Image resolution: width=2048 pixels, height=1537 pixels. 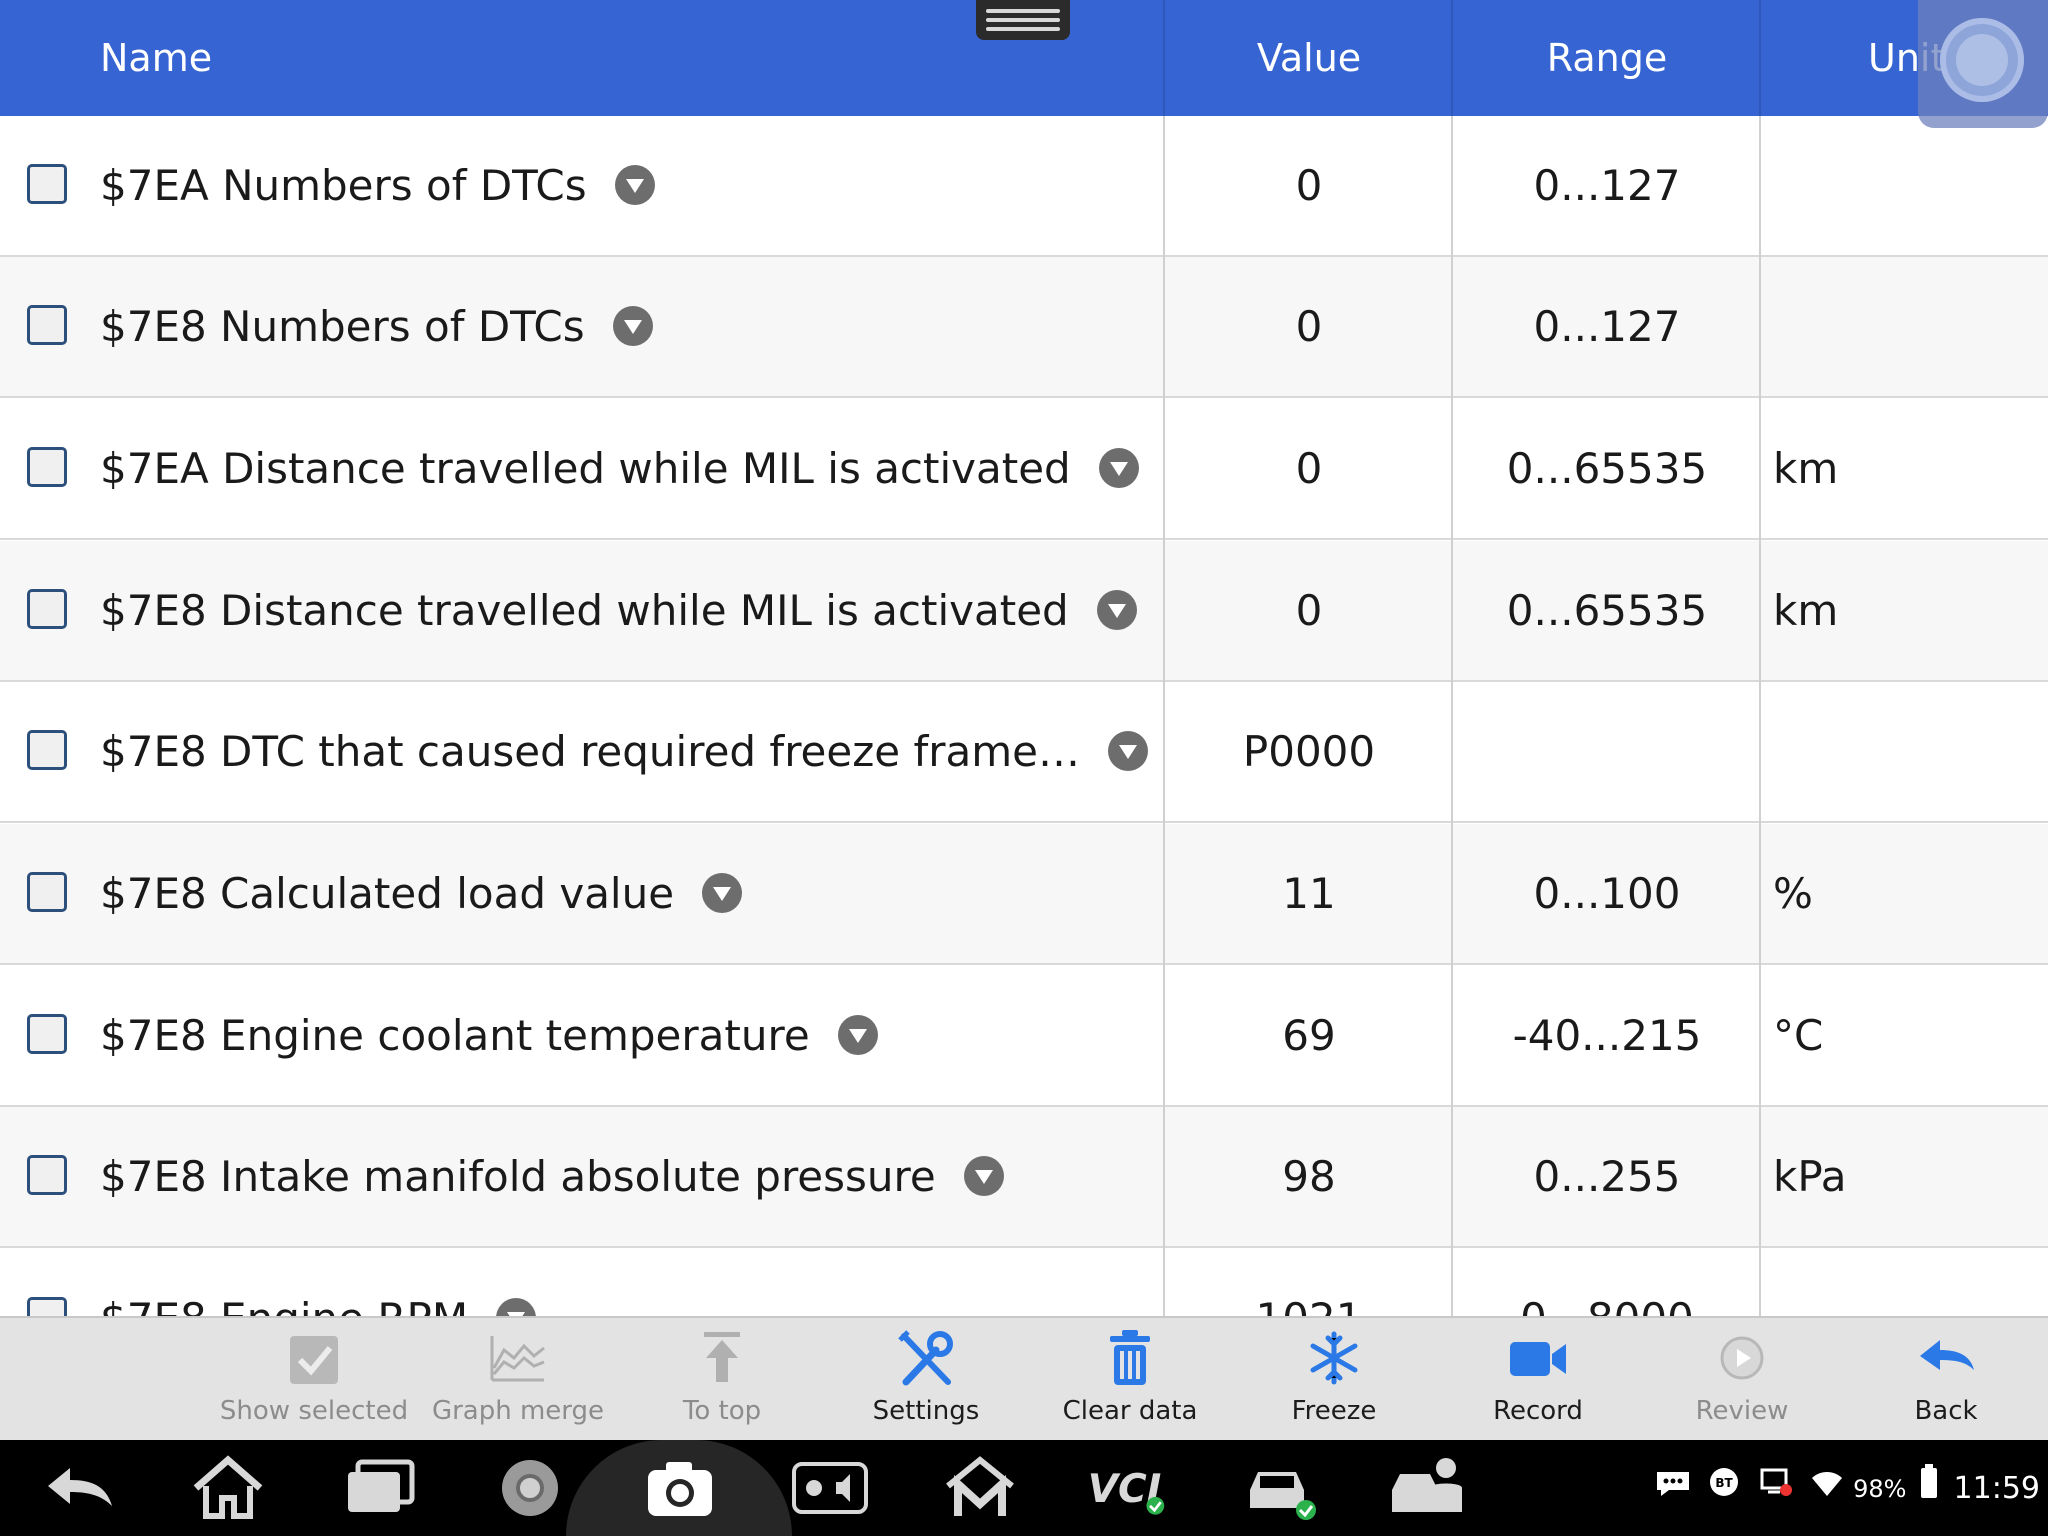 I want to click on home-icon, so click(x=228, y=1488).